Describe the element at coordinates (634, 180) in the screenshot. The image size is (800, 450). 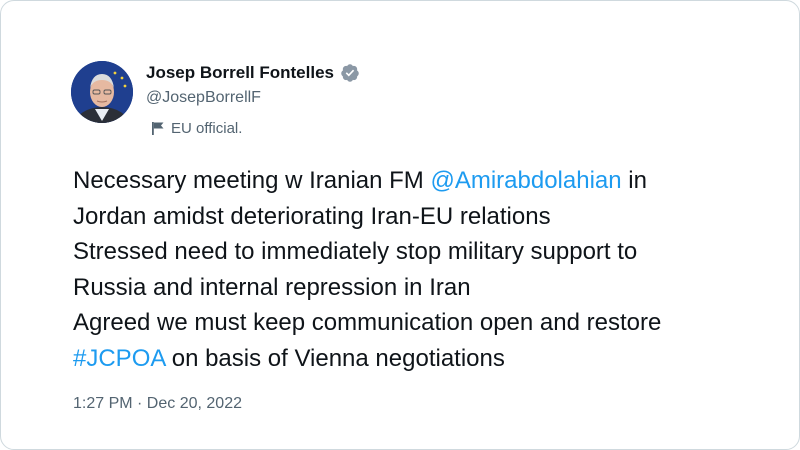
I see `tweet-text-segment: in` at that location.